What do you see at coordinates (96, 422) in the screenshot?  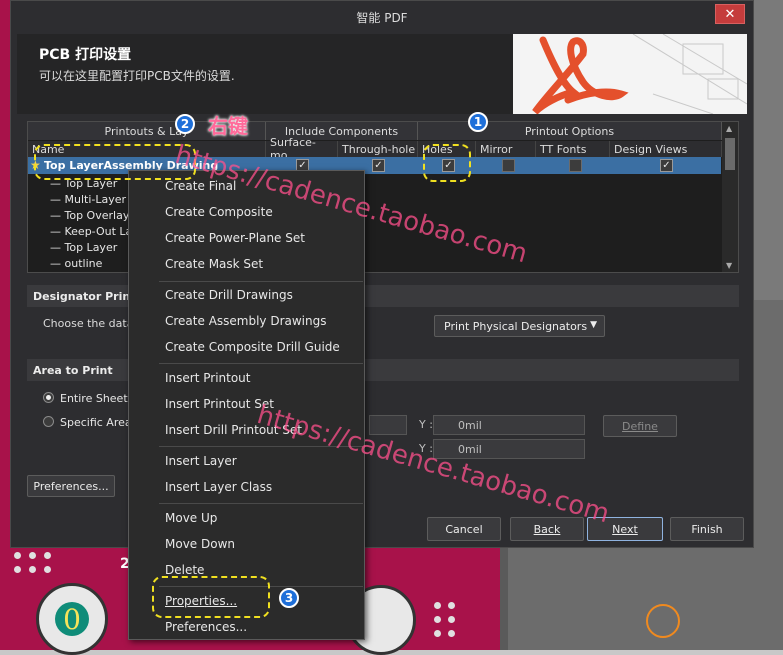 I see `specific-area-label: Specific Area` at bounding box center [96, 422].